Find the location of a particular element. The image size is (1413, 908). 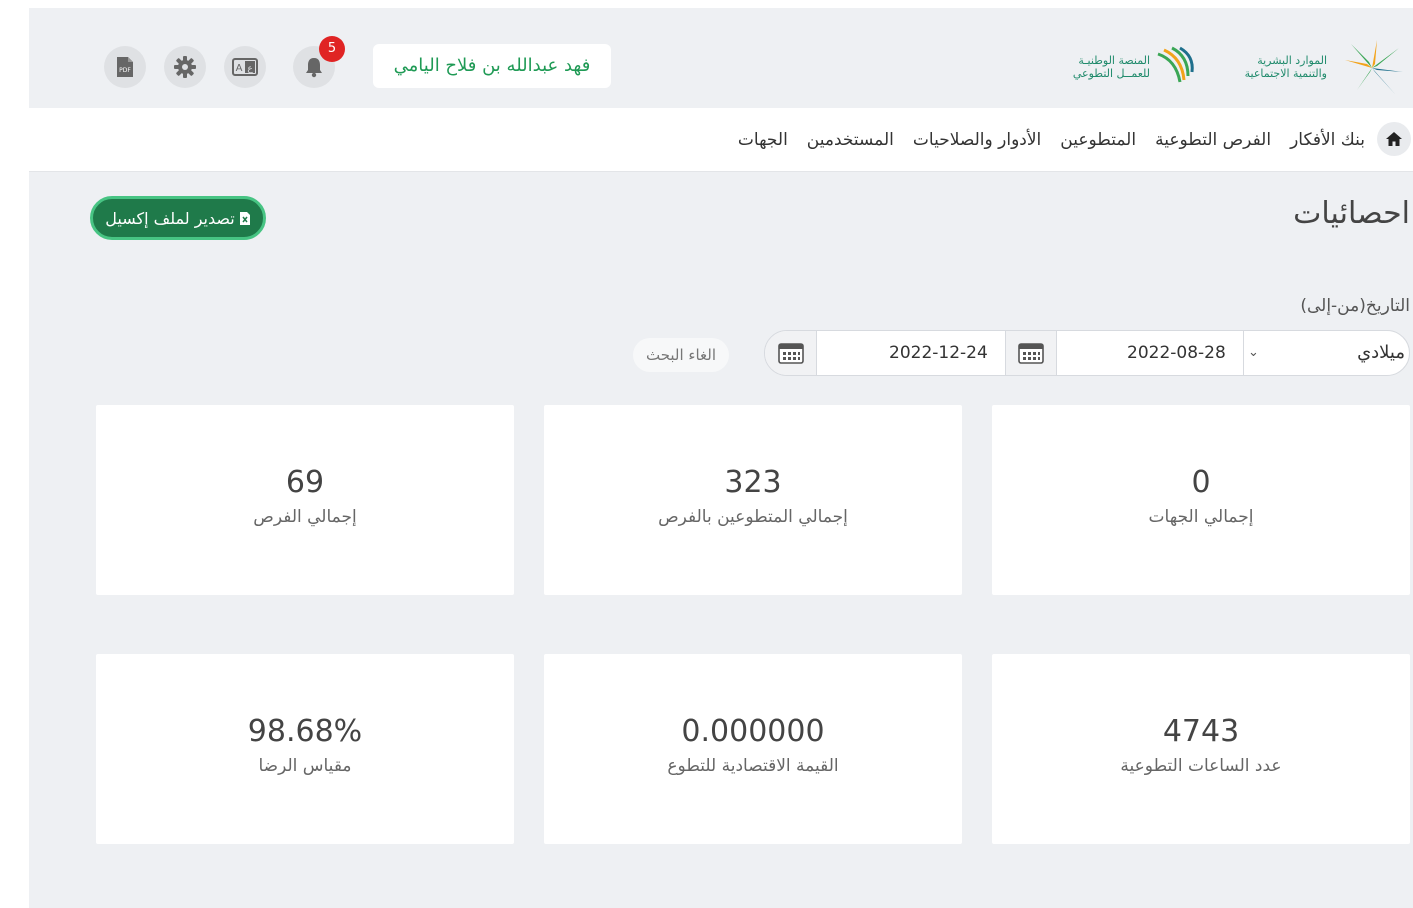

stat-label: مقياس الرضا is located at coordinates (305, 766).